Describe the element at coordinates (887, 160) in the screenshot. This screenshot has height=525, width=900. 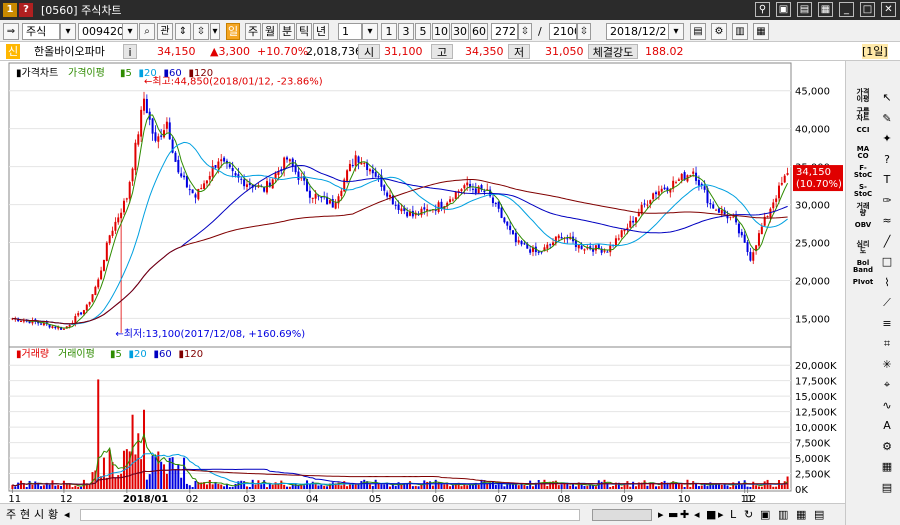
I see `help-icon: ?` at that location.